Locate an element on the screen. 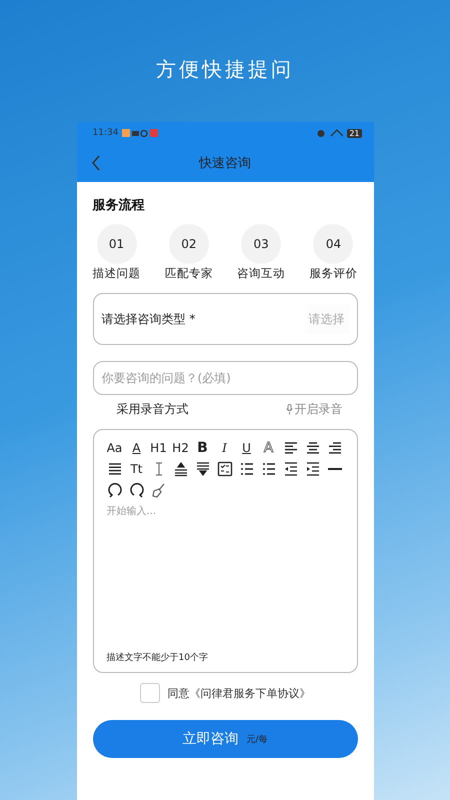 This screenshot has width=450, height=800. consult-now-button: 立即咨询 元/每 is located at coordinates (225, 739).